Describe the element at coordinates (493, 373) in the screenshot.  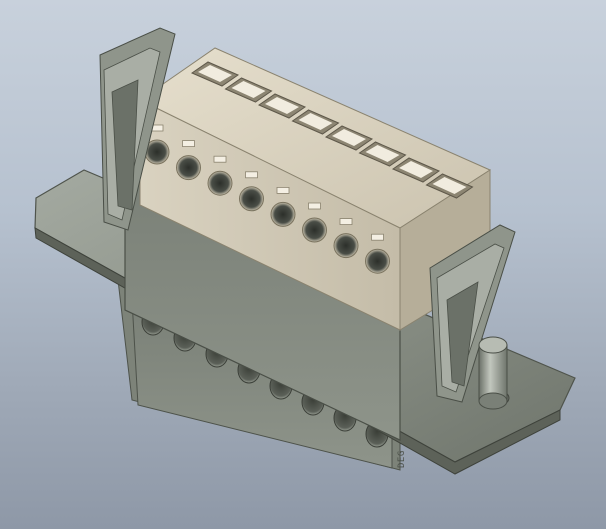
I see `polarizing-post` at that location.